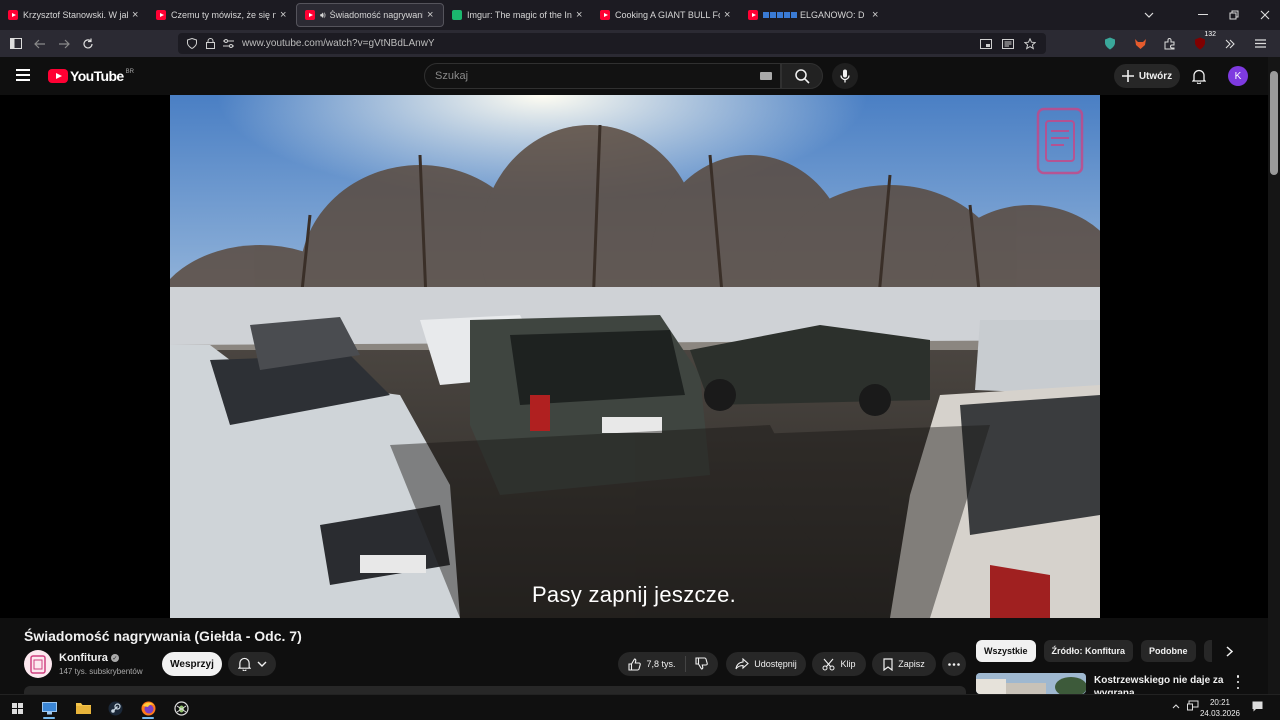  What do you see at coordinates (1238, 76) in the screenshot?
I see `account-avatar: K` at bounding box center [1238, 76].